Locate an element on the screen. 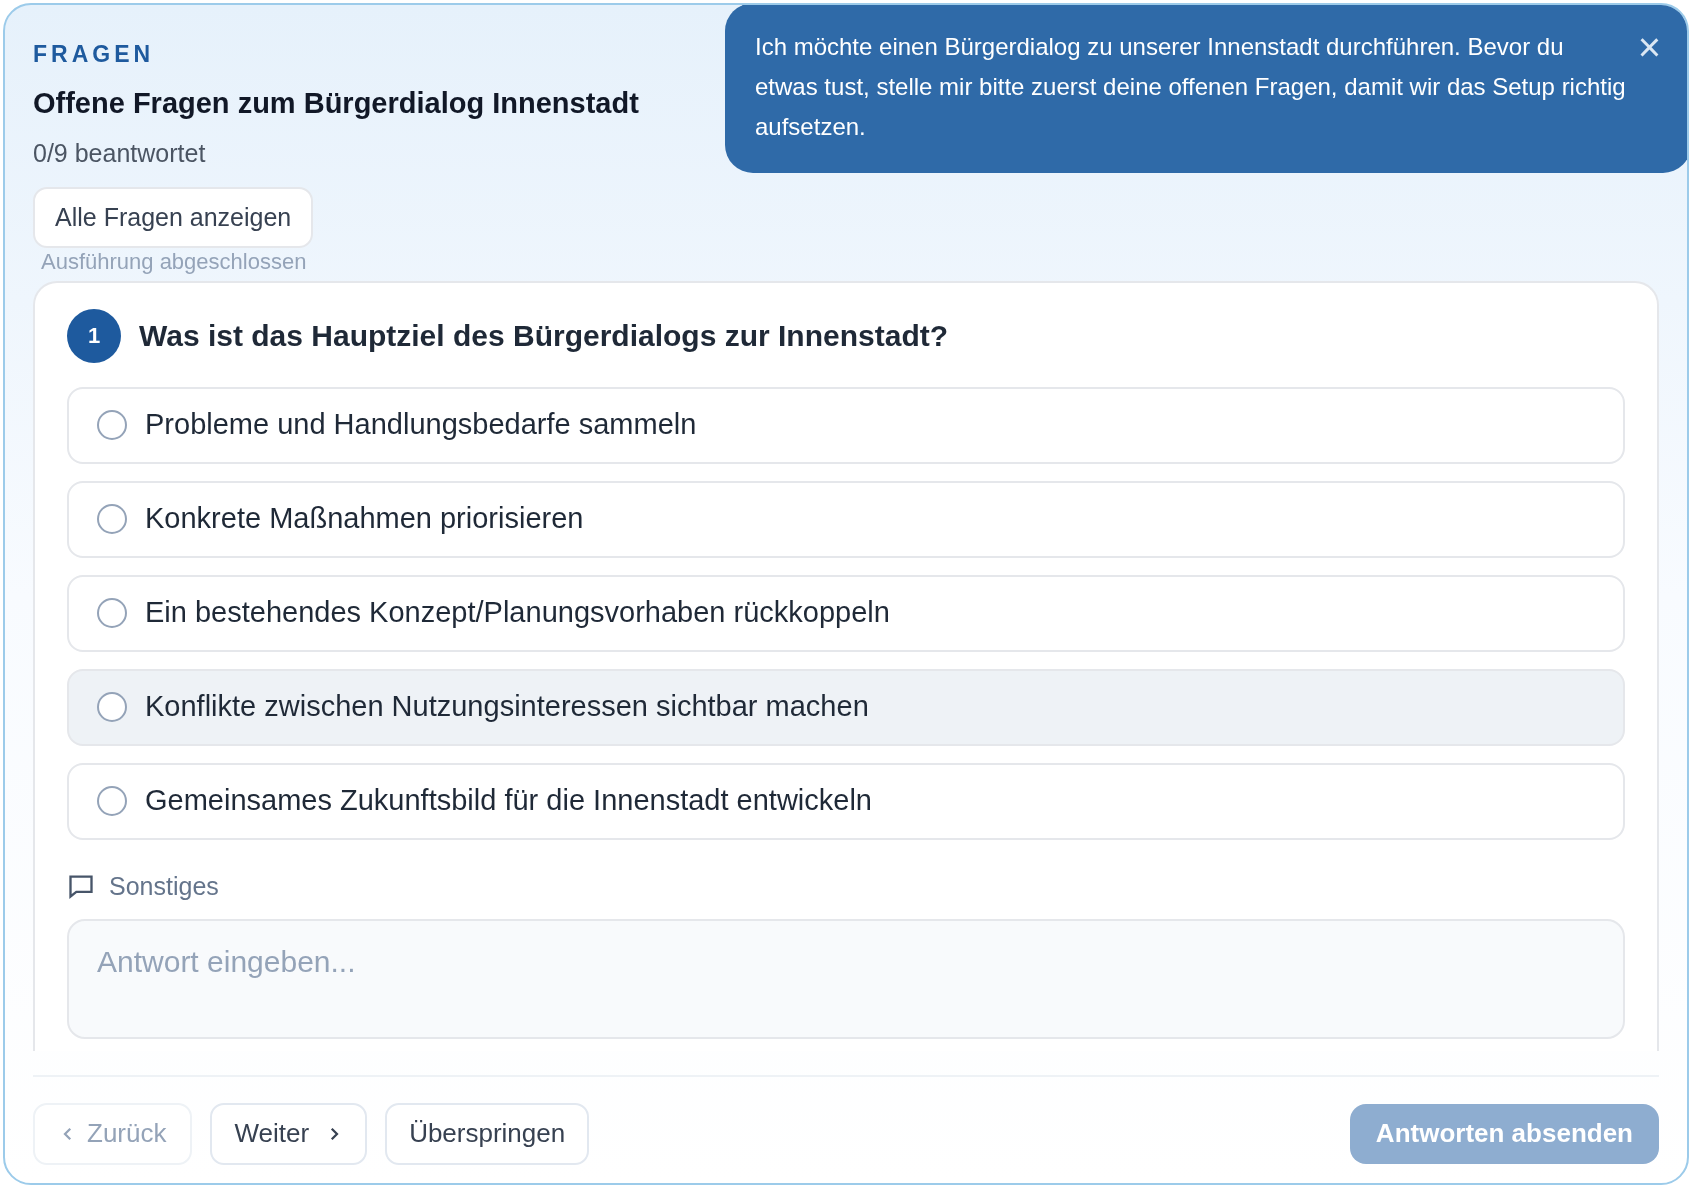  option-label: Konkrete Maßnahmen priorisieren is located at coordinates (364, 519).